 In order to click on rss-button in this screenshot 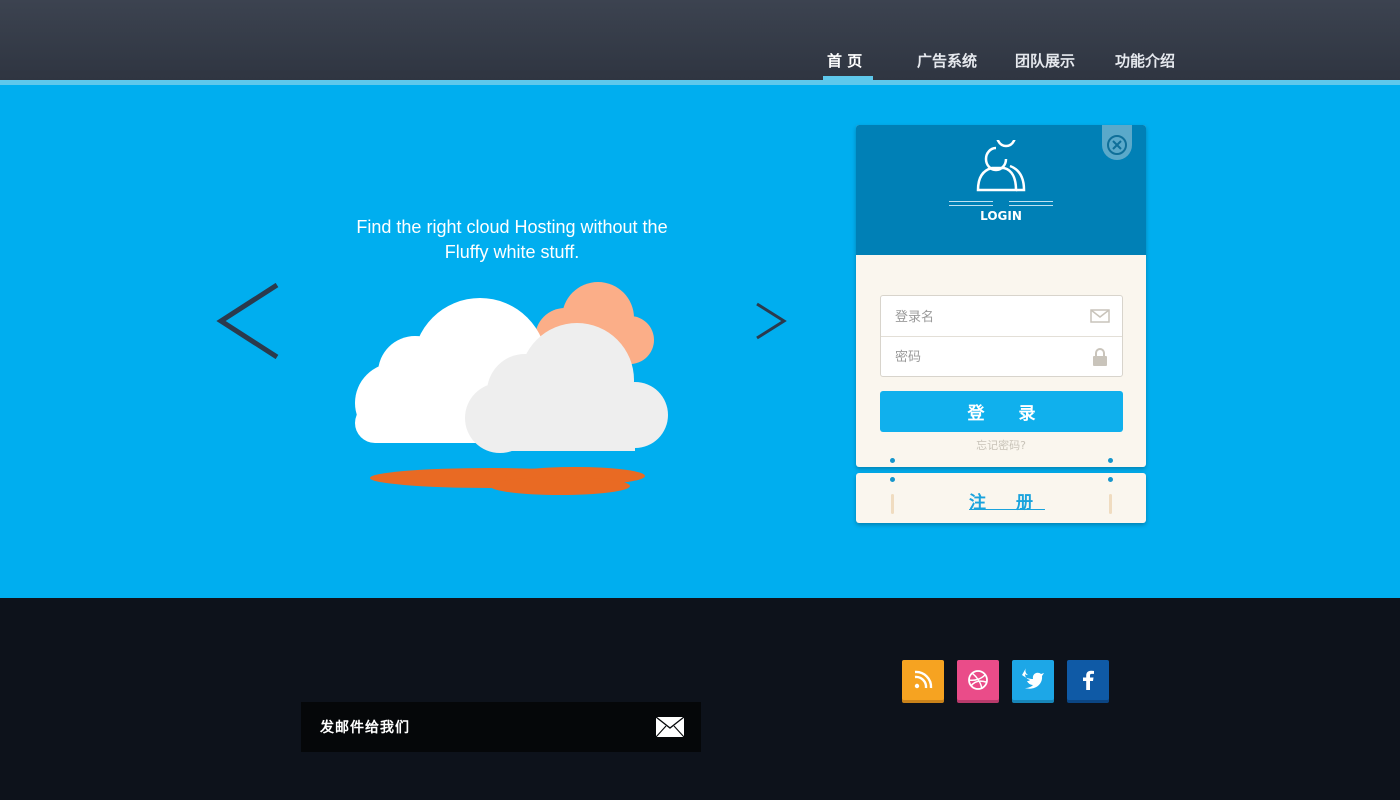, I will do `click(923, 680)`.